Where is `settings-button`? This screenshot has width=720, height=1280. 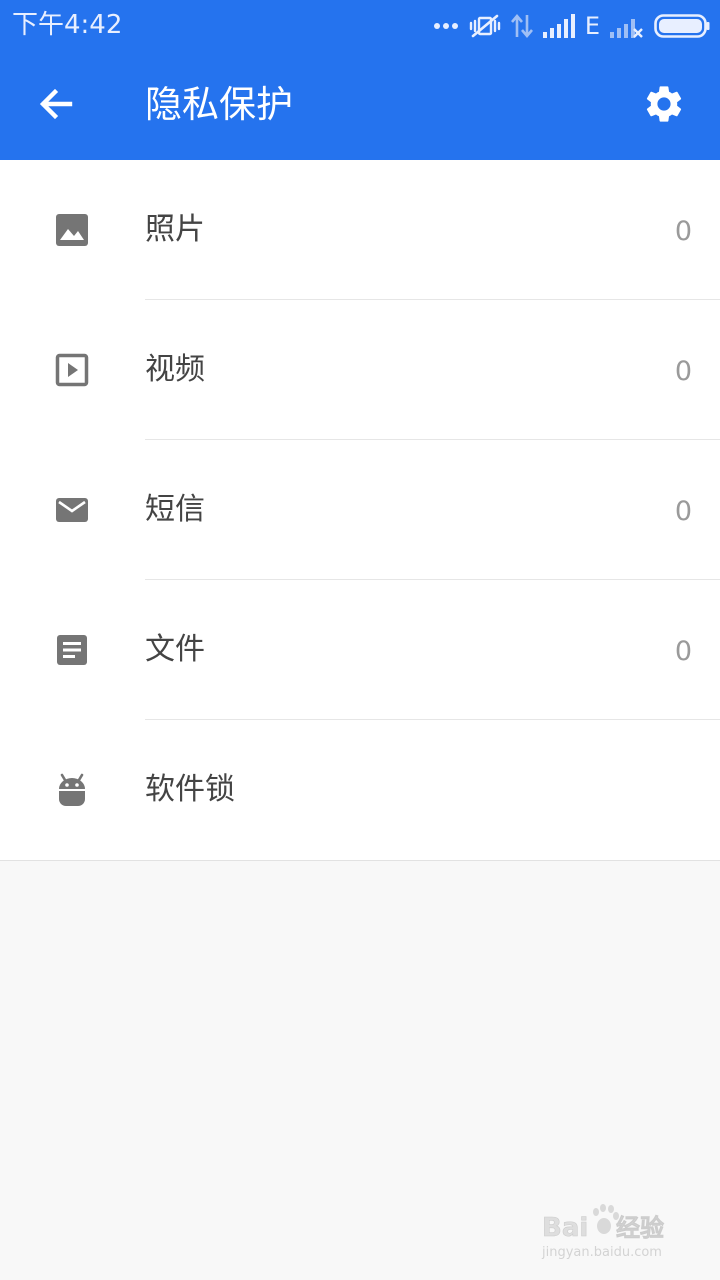
settings-button is located at coordinates (664, 106).